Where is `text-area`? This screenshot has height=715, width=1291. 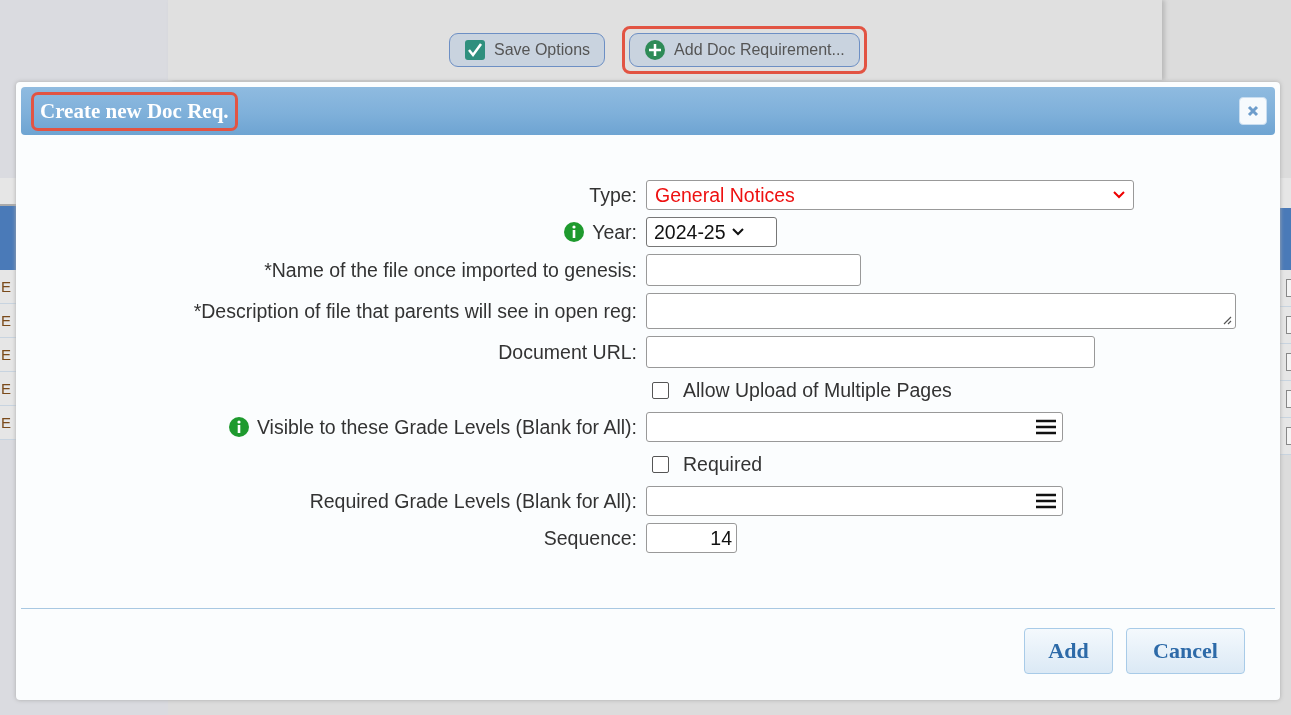
text-area is located at coordinates (941, 311).